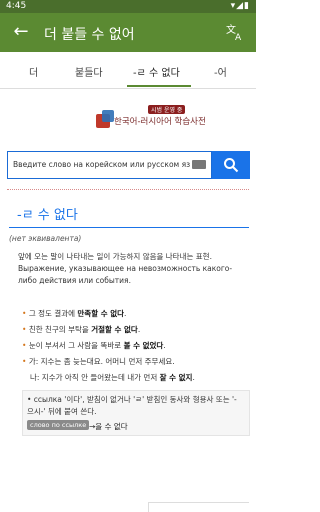 The image size is (320, 512). Describe the element at coordinates (98, 361) in the screenshot. I see `example-row: • 가: 지수는 좀 늦는대요. 어머니 먼저 주무세요.` at that location.